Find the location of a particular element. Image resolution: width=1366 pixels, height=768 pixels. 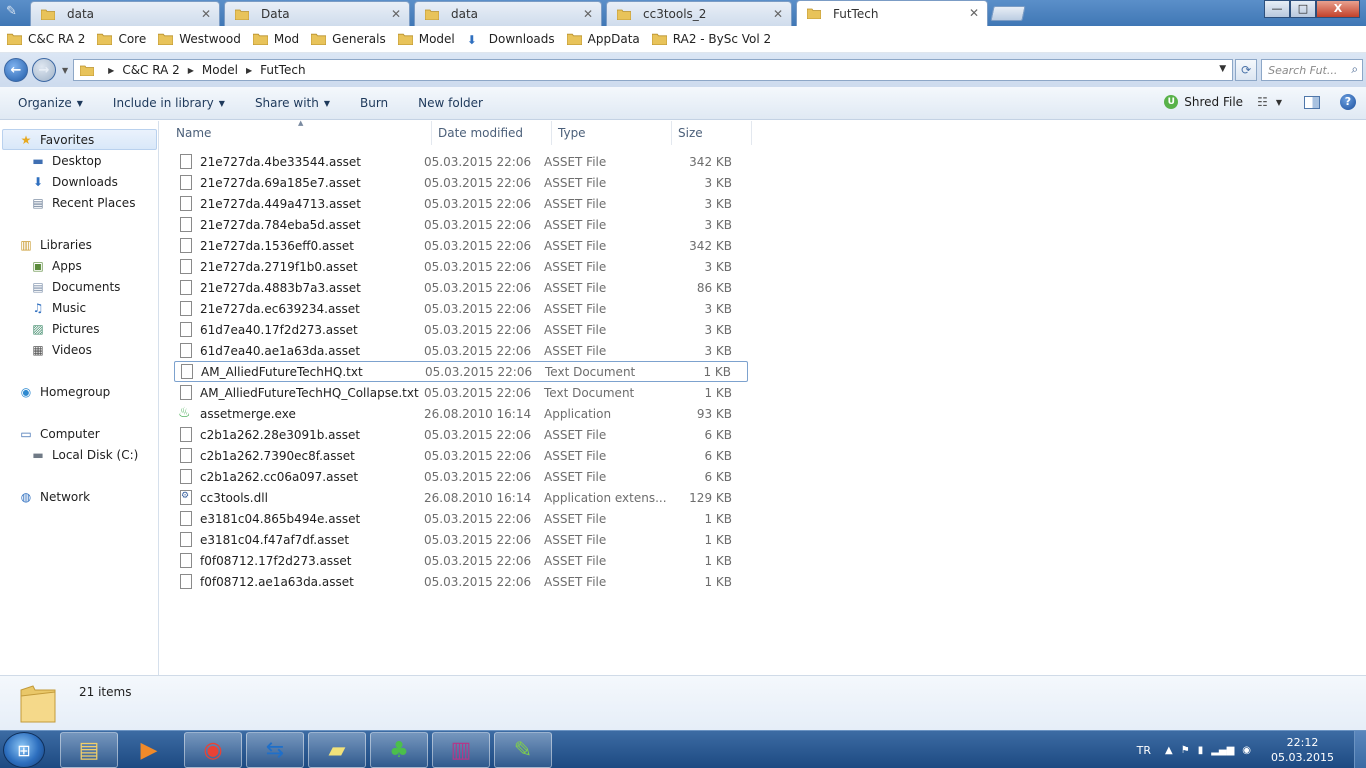

taskbar-app: ◉ is located at coordinates (213, 750).